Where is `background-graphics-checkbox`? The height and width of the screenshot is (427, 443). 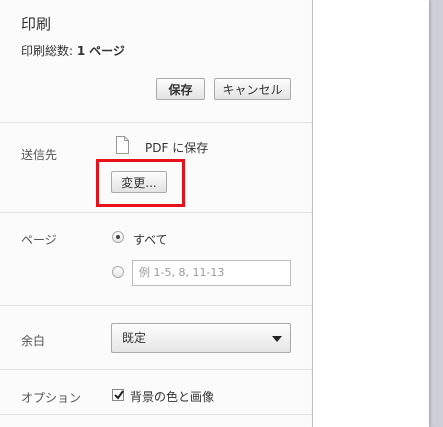 background-graphics-checkbox is located at coordinates (118, 395).